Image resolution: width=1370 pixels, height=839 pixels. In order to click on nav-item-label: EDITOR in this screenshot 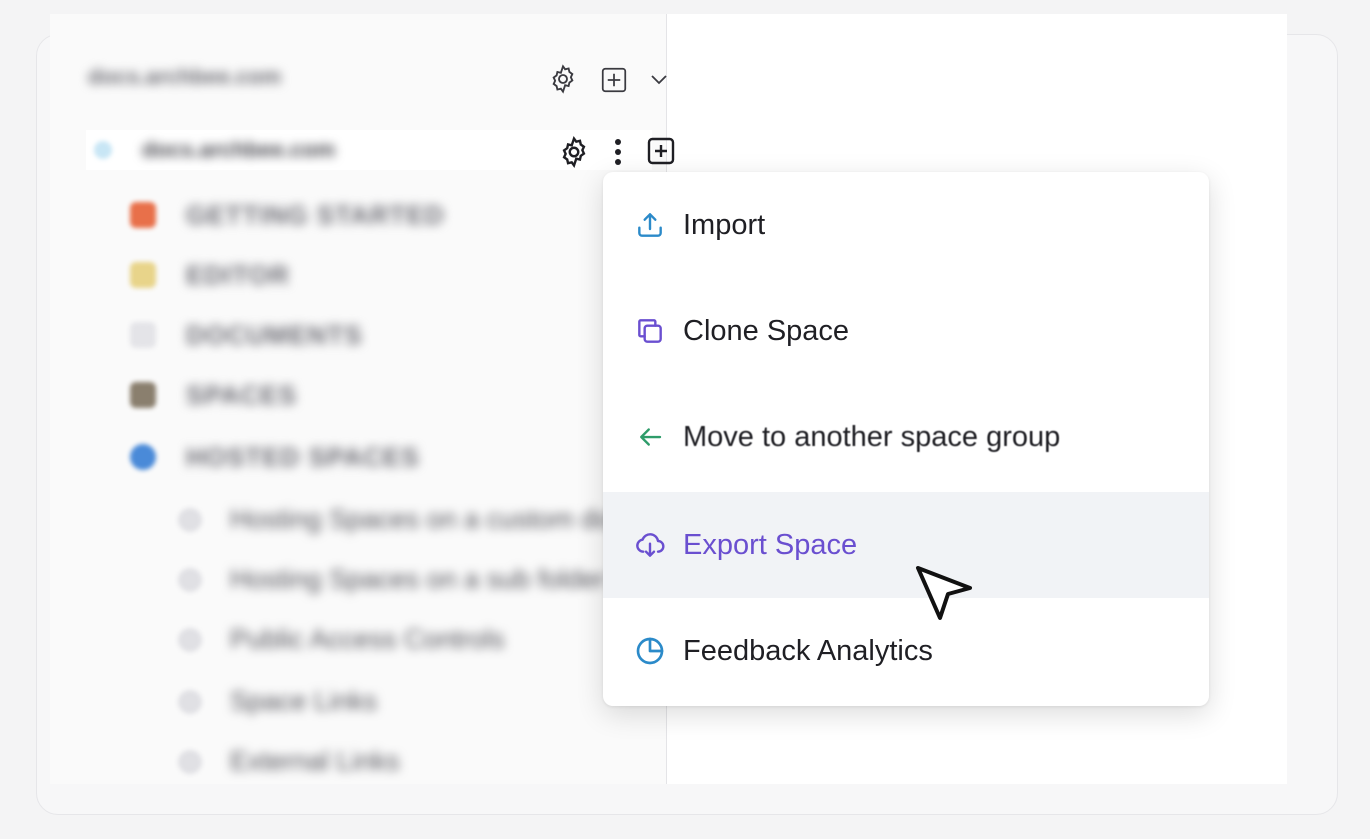, I will do `click(238, 275)`.